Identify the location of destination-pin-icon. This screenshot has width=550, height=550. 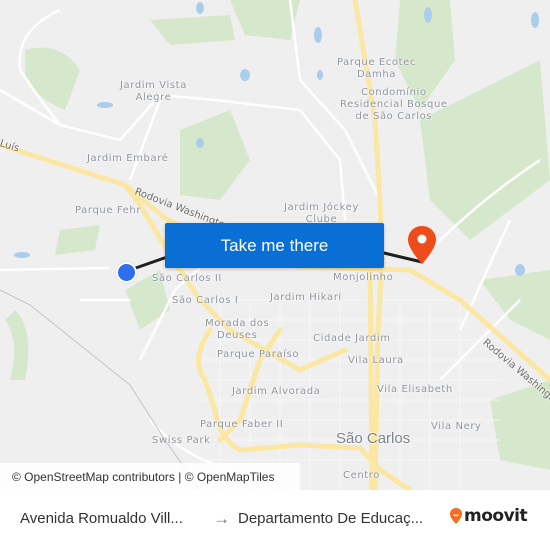
(422, 245).